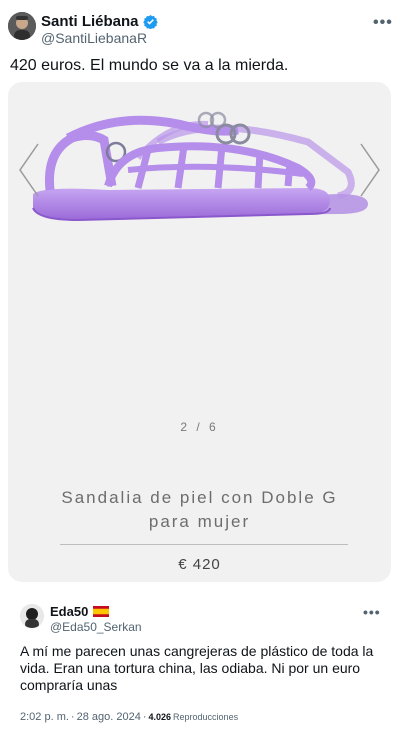 This screenshot has width=400, height=741. I want to click on product-divider, so click(204, 544).